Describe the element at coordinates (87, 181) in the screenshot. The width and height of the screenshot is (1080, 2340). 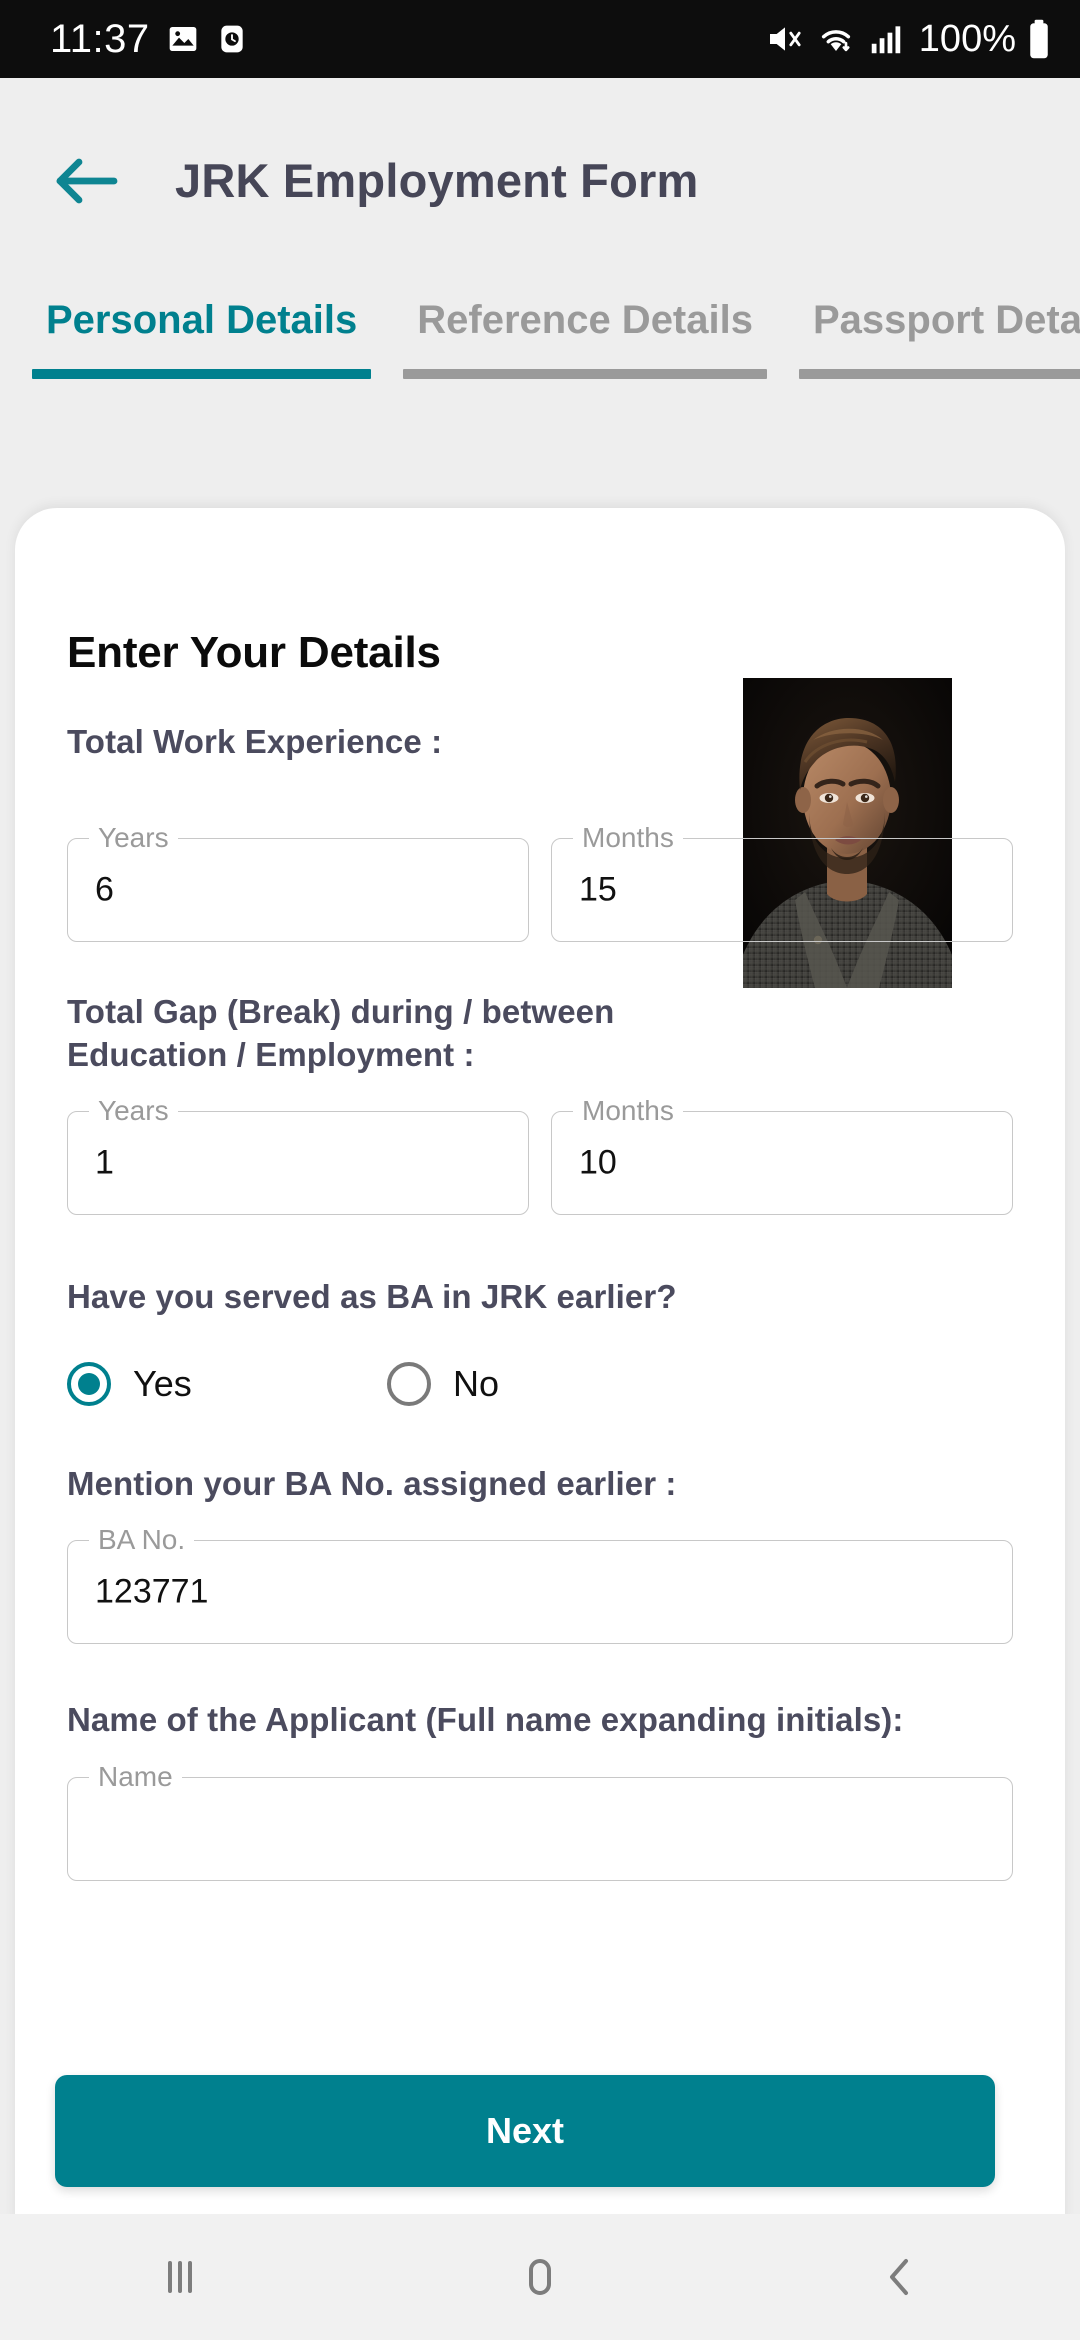
I see `back-arrow-icon` at that location.